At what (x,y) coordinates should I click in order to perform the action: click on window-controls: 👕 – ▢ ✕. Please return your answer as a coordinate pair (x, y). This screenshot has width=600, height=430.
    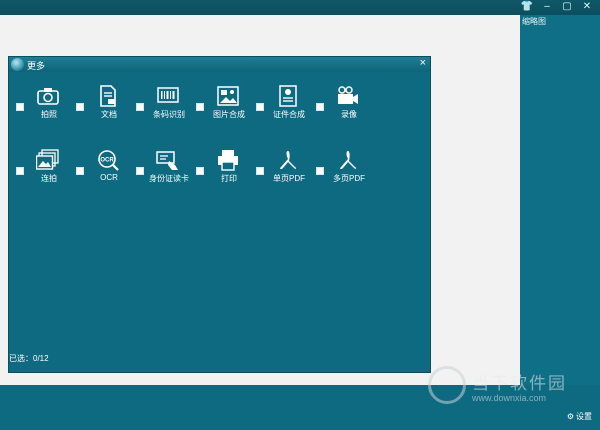
    Looking at the image, I should click on (557, 7).